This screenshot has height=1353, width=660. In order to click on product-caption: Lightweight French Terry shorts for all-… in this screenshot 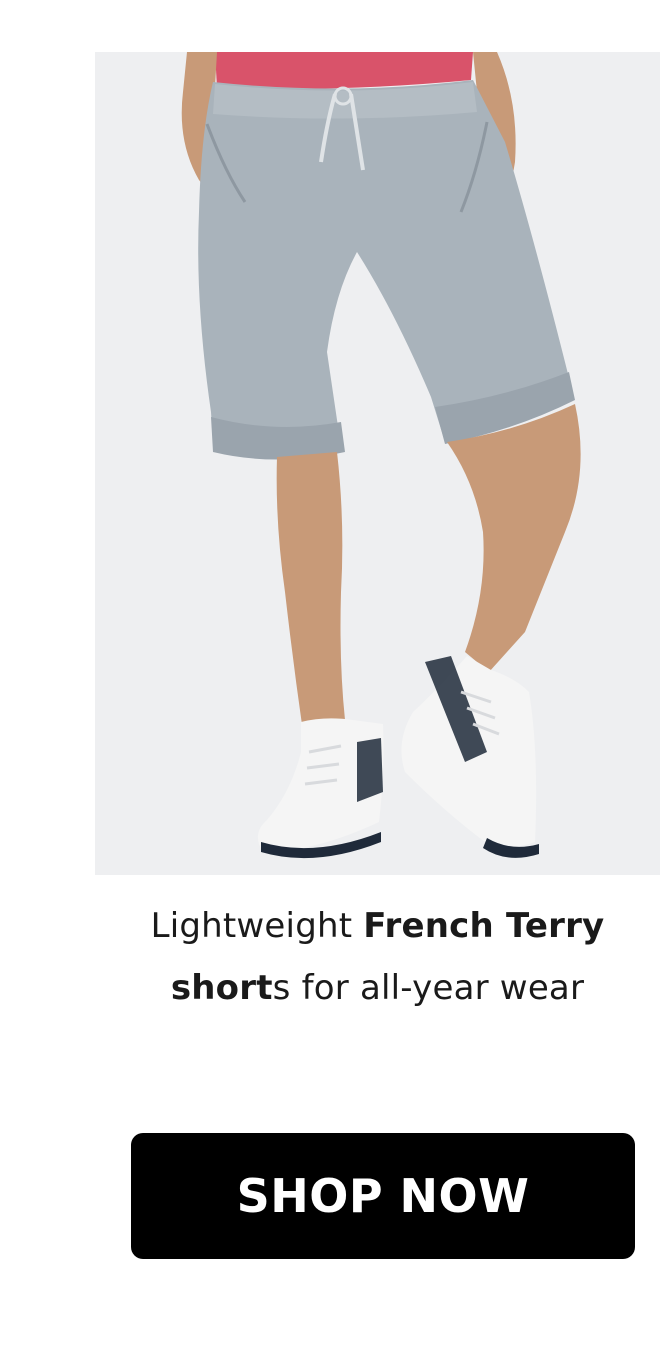, I will do `click(377, 957)`.